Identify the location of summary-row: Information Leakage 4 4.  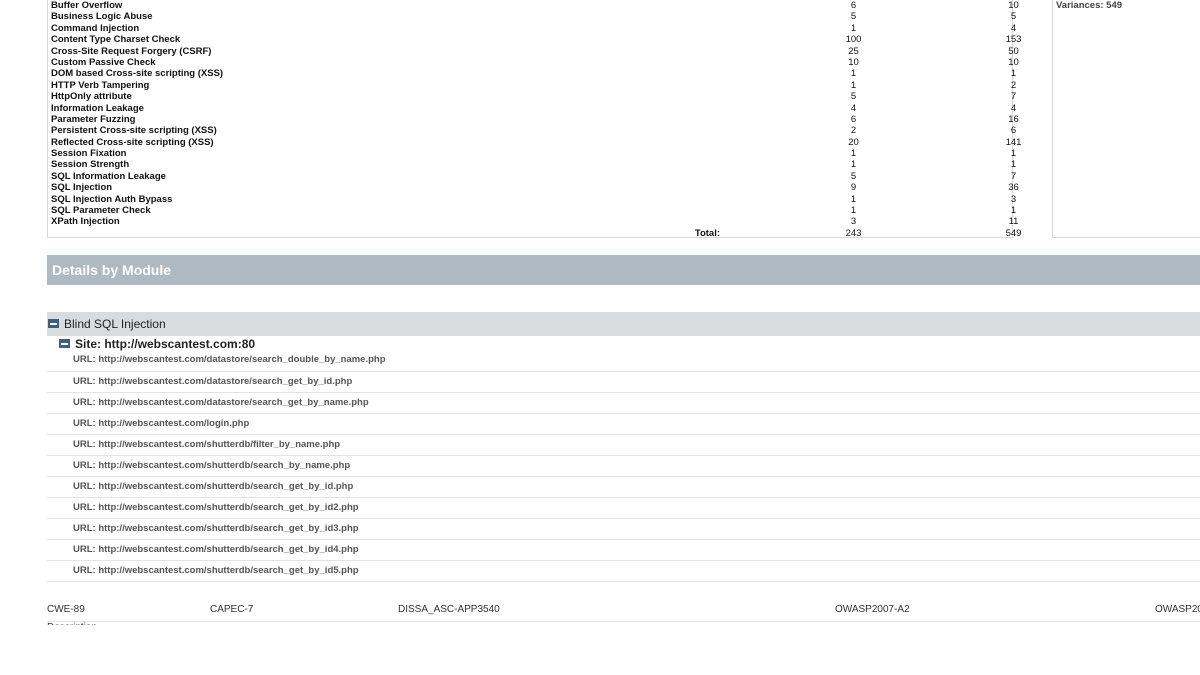
(532, 108).